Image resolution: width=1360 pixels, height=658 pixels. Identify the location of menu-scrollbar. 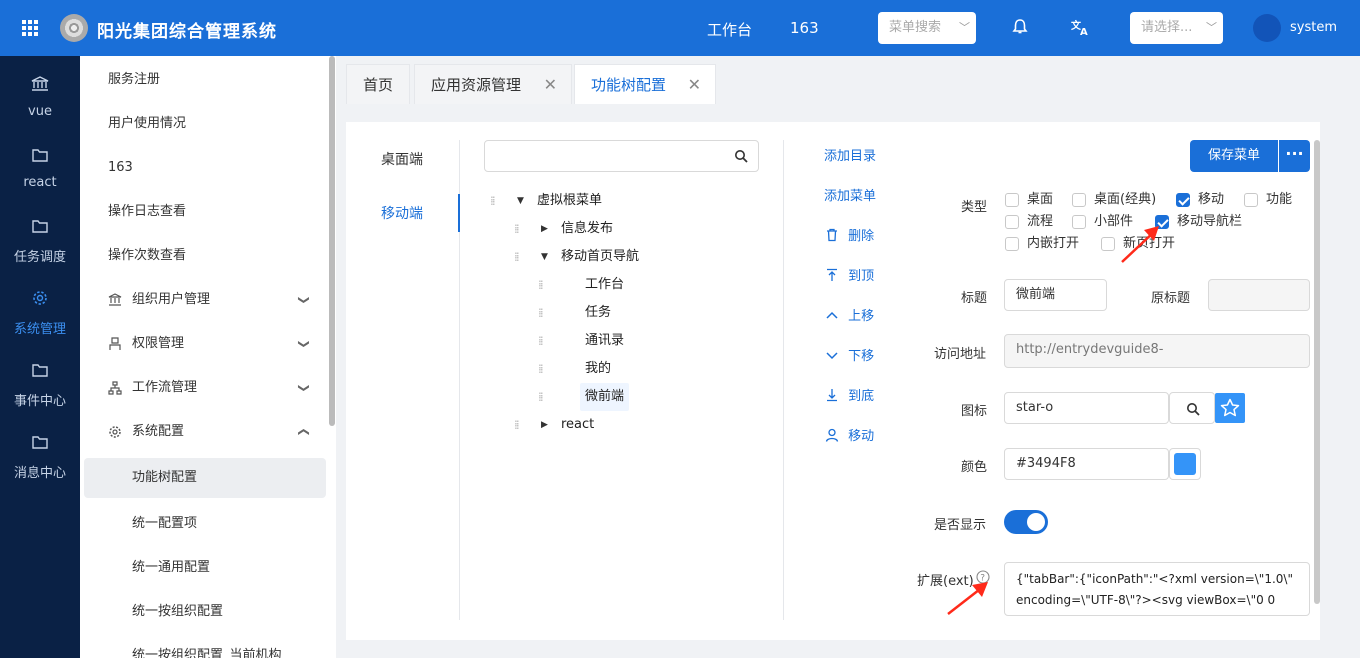
(332, 241).